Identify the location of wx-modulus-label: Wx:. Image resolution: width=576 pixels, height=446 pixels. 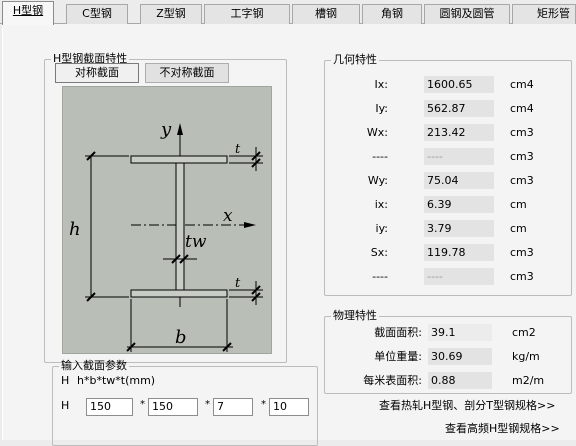
(377, 132).